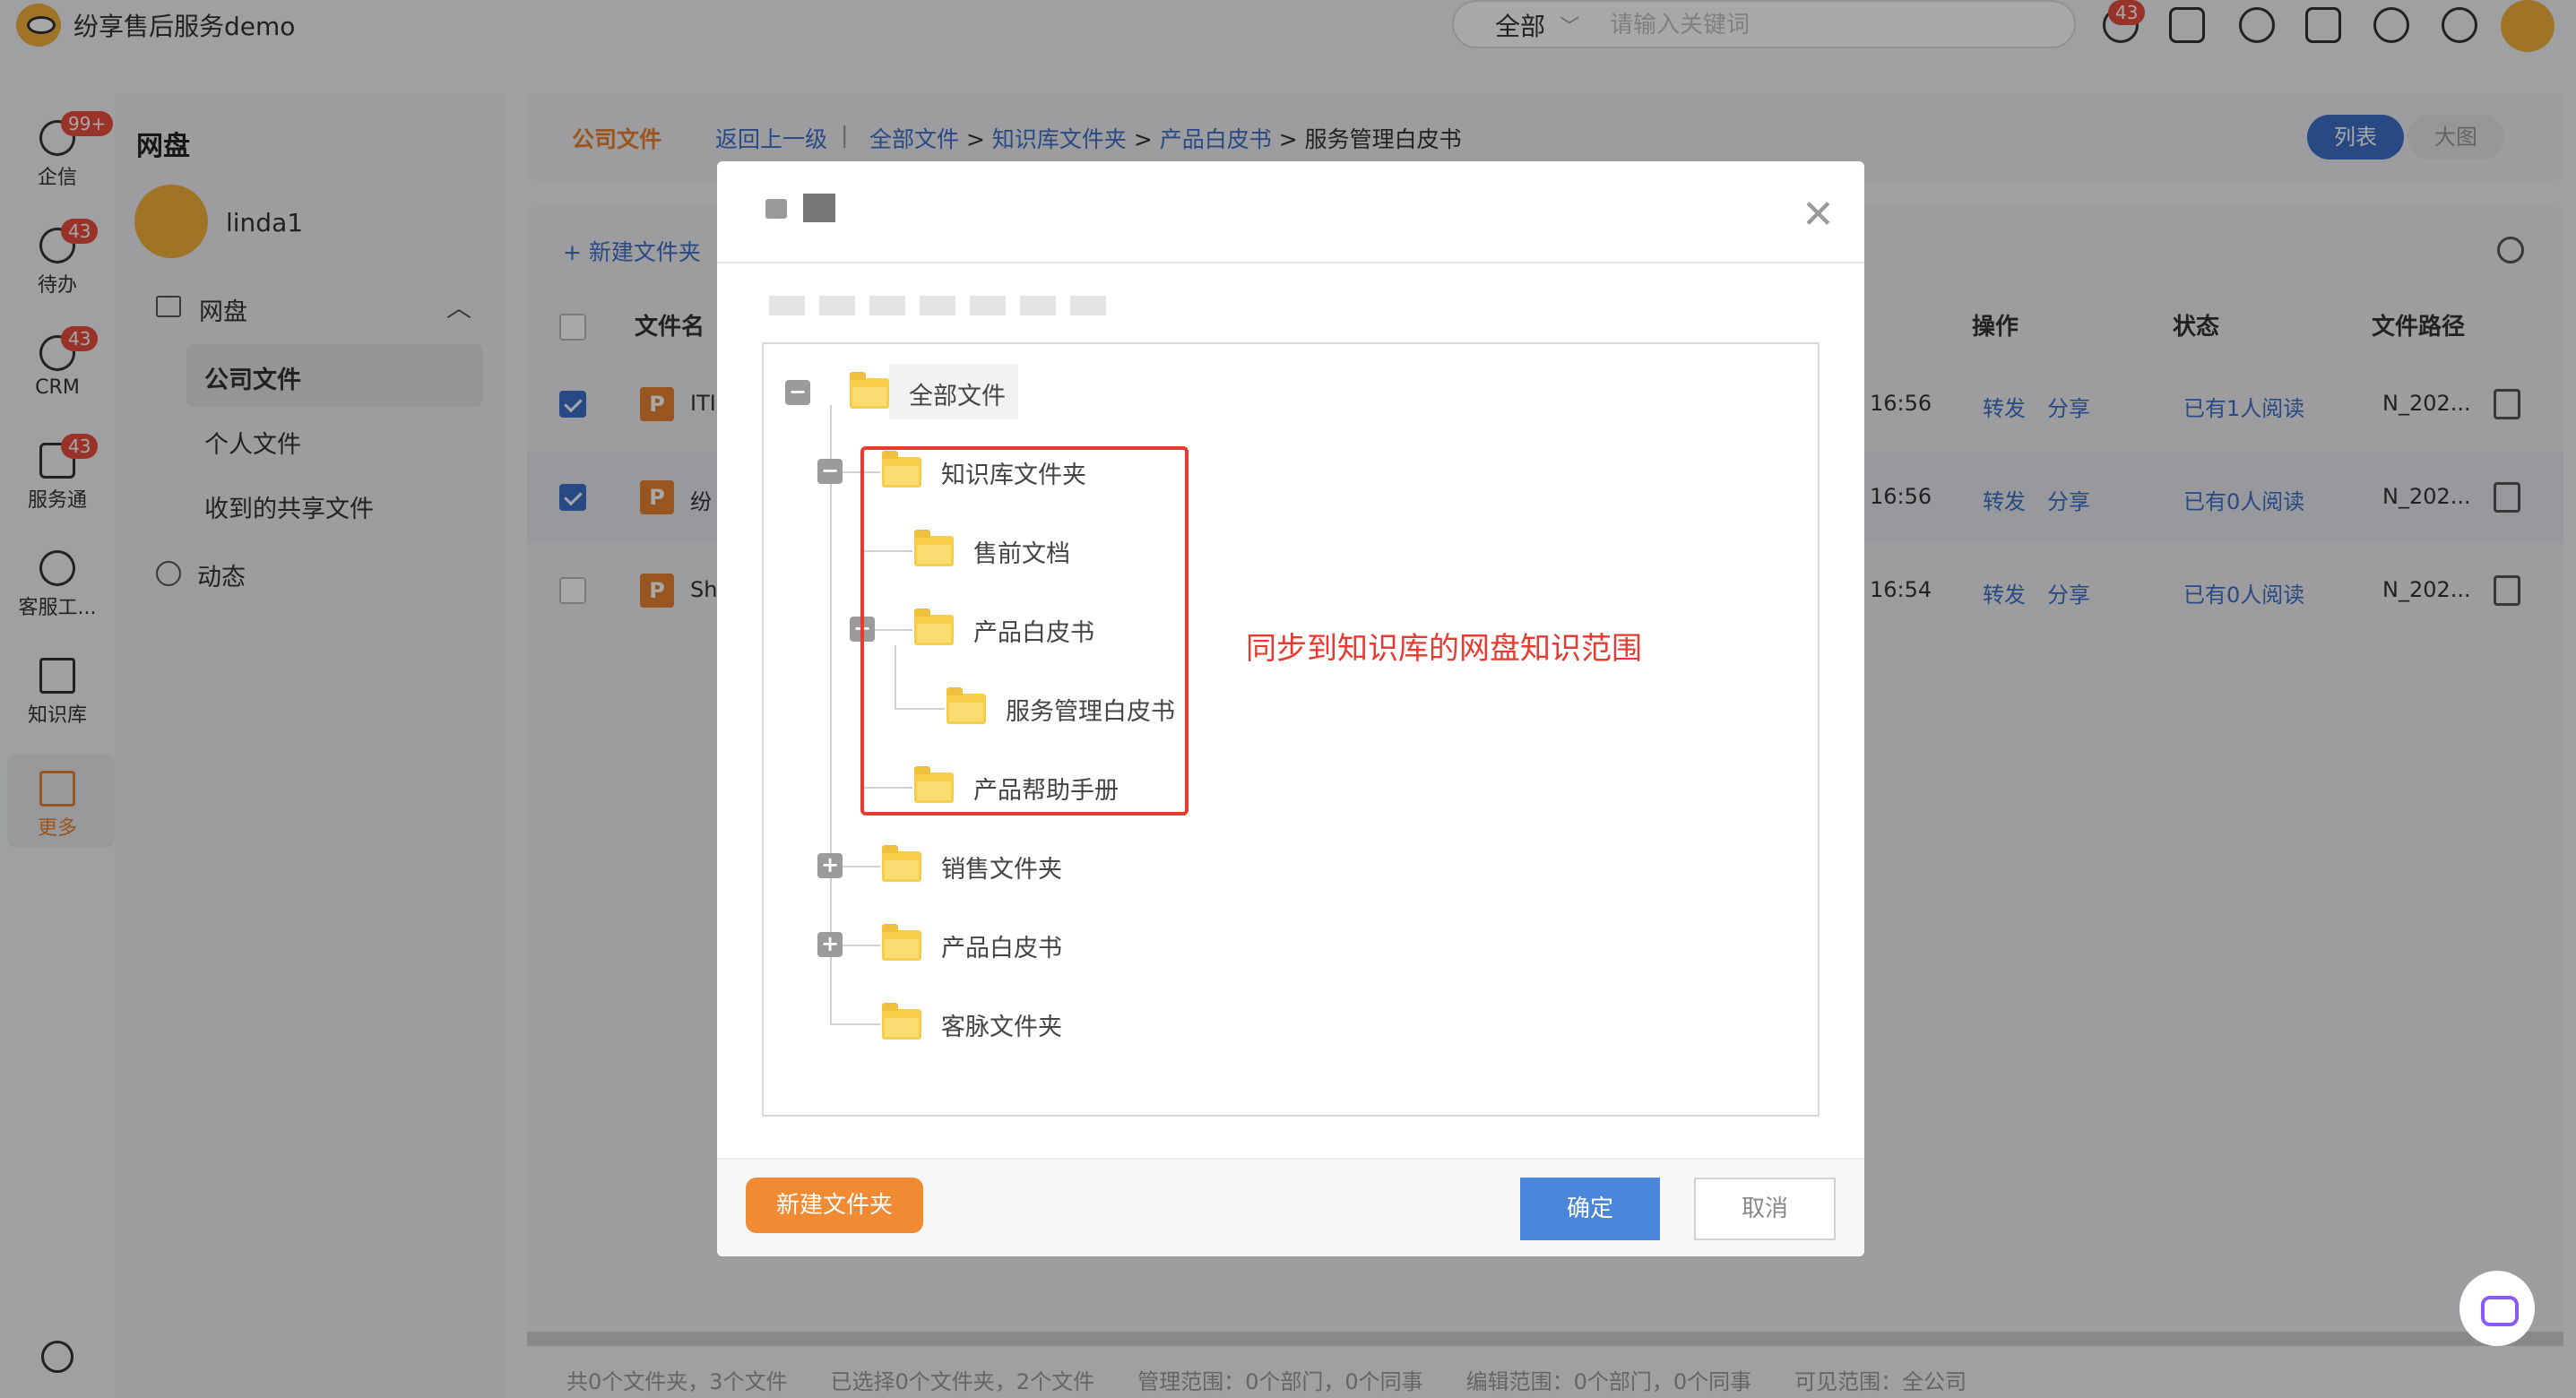 This screenshot has width=2576, height=1398. Describe the element at coordinates (830, 944) in the screenshot. I see `expand-whitepaper2-icon: +` at that location.